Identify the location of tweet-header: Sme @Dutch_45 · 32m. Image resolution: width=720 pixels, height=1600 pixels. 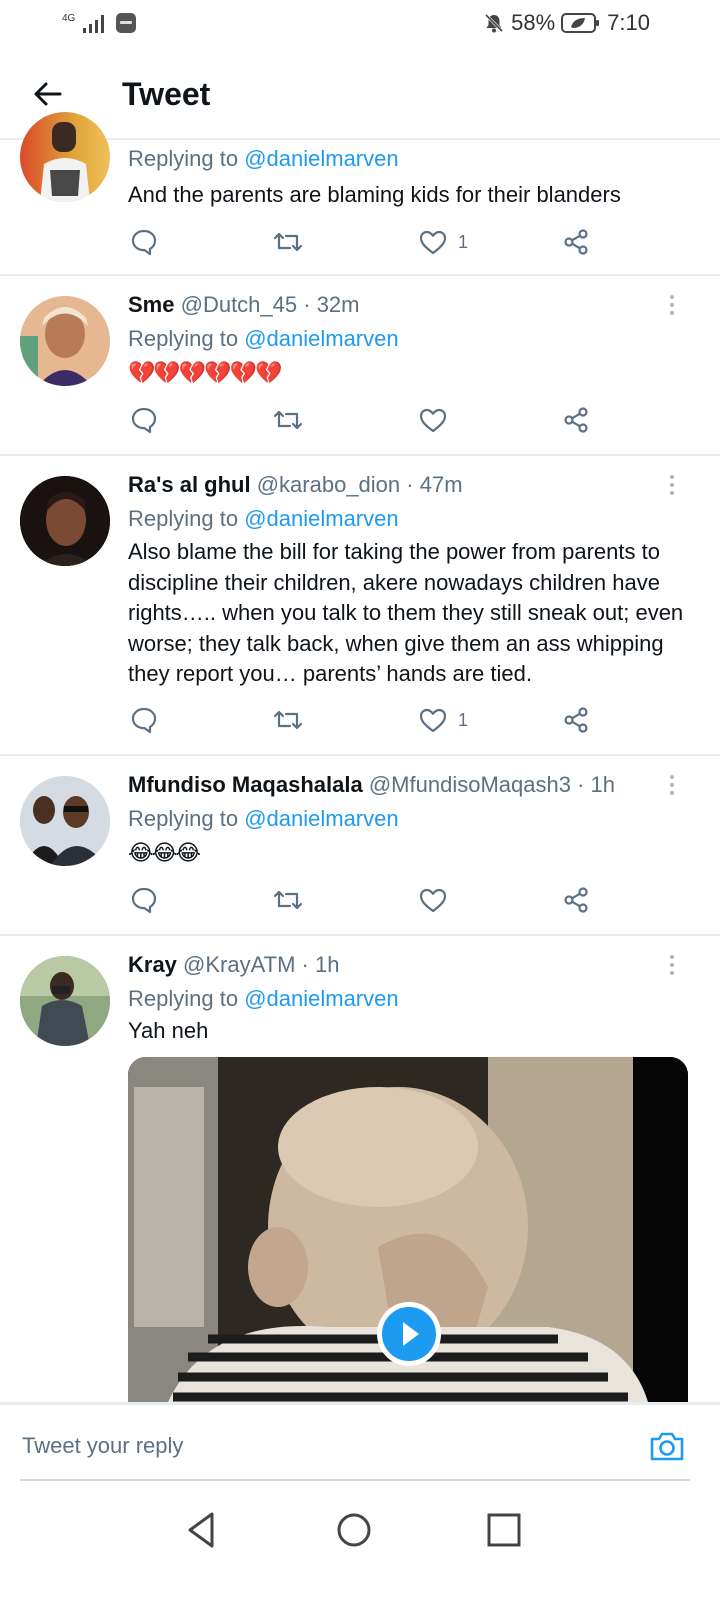
(244, 305).